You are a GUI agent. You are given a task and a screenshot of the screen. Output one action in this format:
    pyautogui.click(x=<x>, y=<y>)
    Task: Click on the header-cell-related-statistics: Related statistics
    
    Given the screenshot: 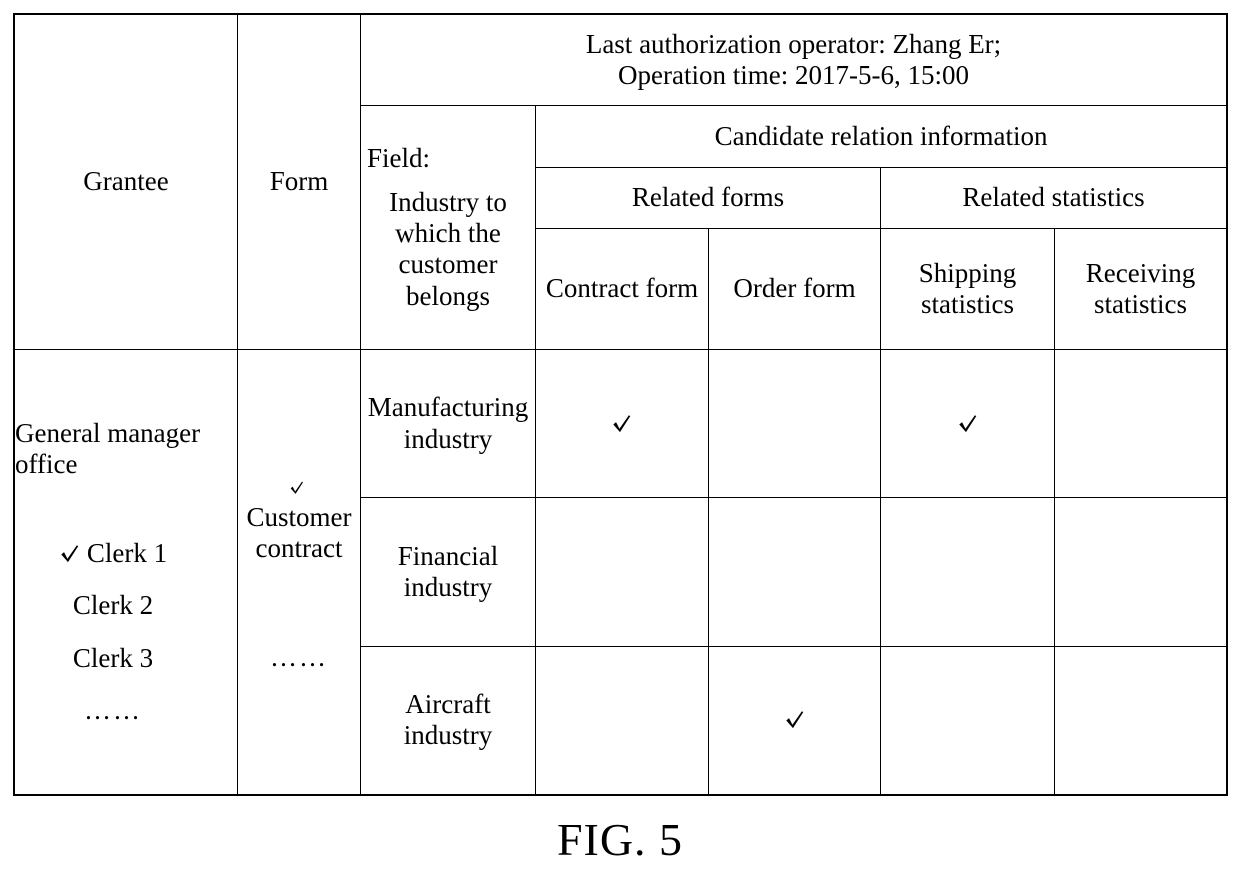 What is the action you would take?
    pyautogui.click(x=1053, y=198)
    